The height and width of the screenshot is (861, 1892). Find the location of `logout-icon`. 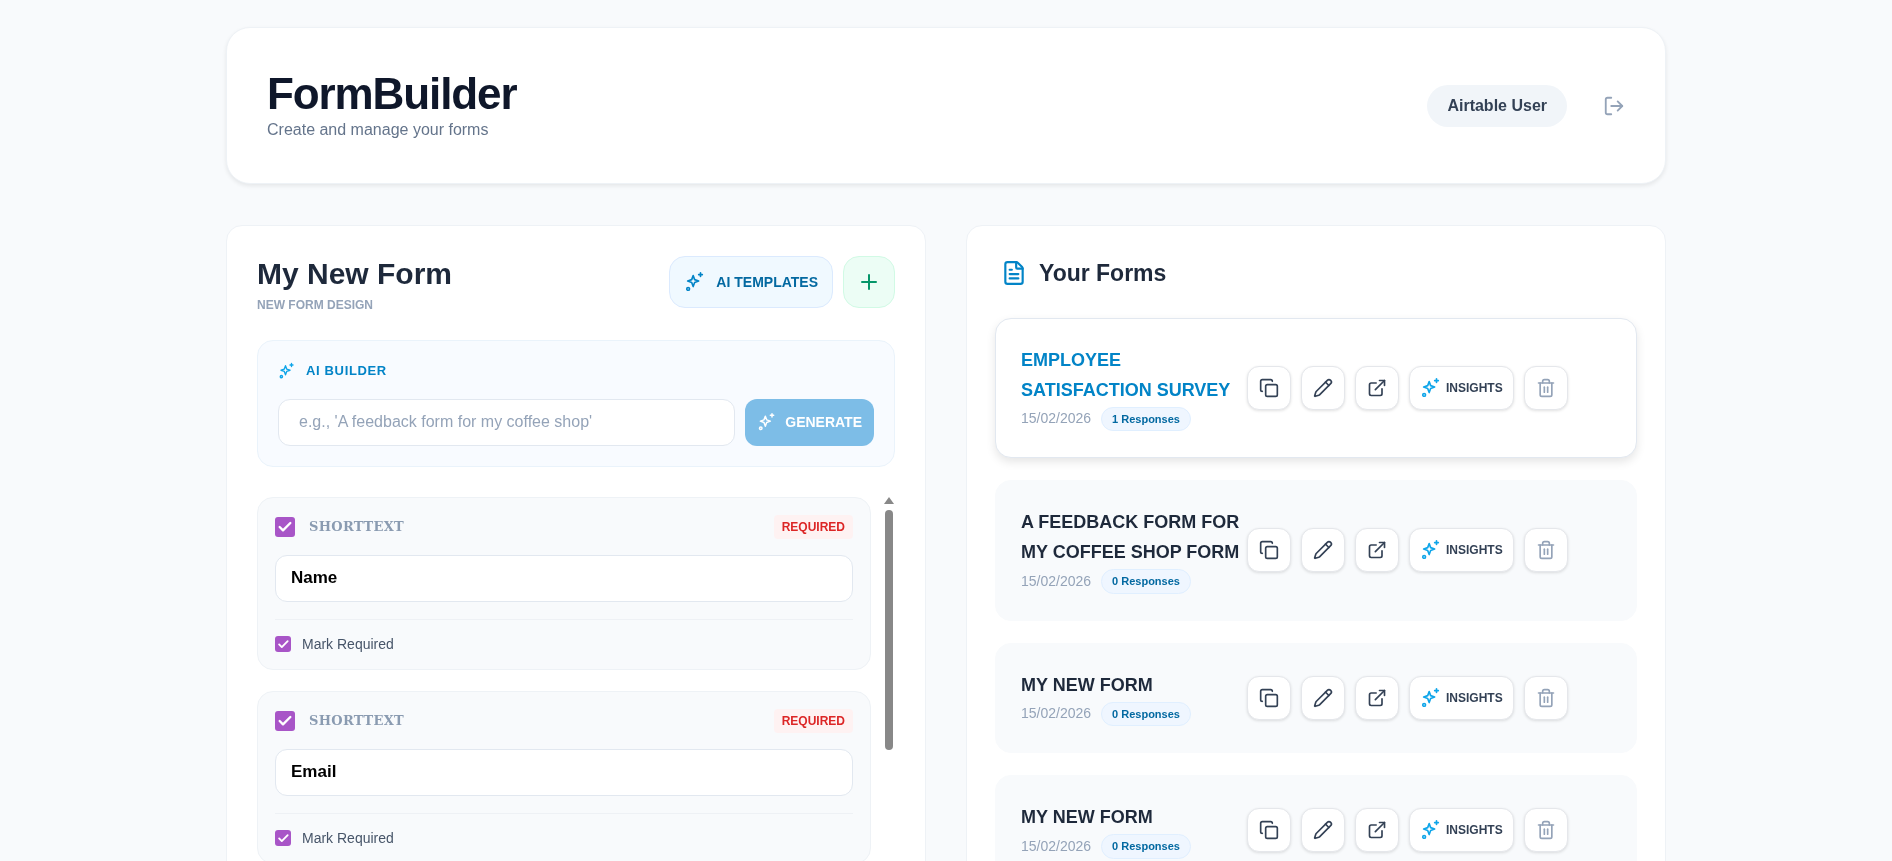

logout-icon is located at coordinates (1614, 105).